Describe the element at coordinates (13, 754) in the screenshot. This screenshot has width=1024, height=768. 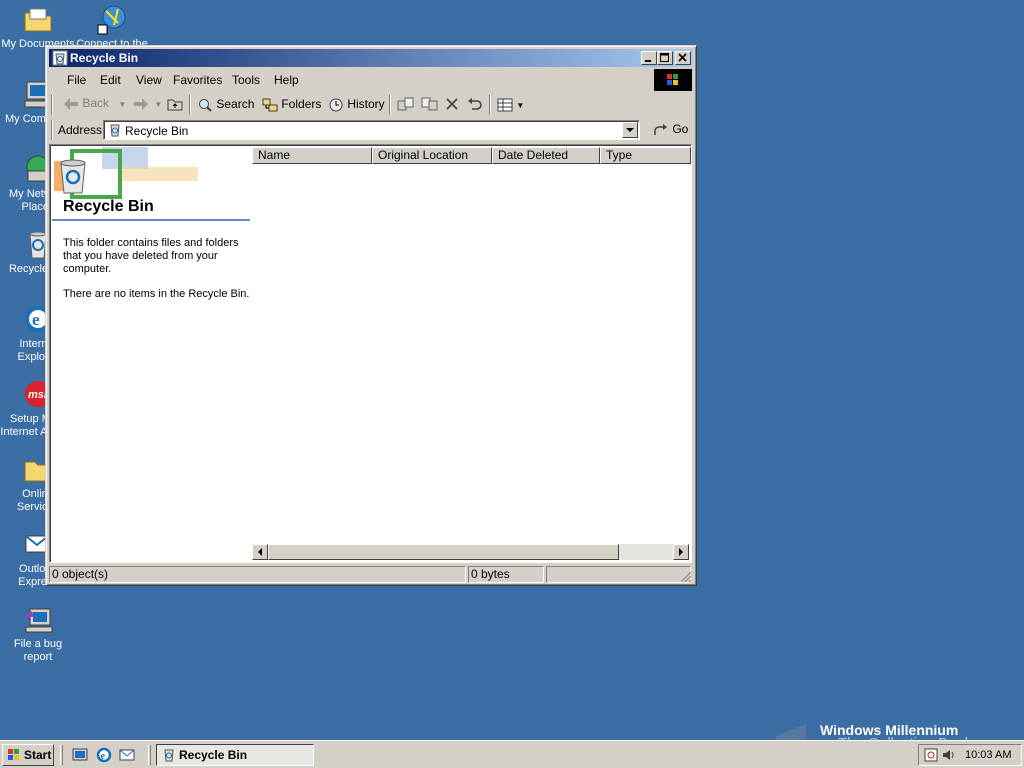
I see `windows-flag-icon` at that location.